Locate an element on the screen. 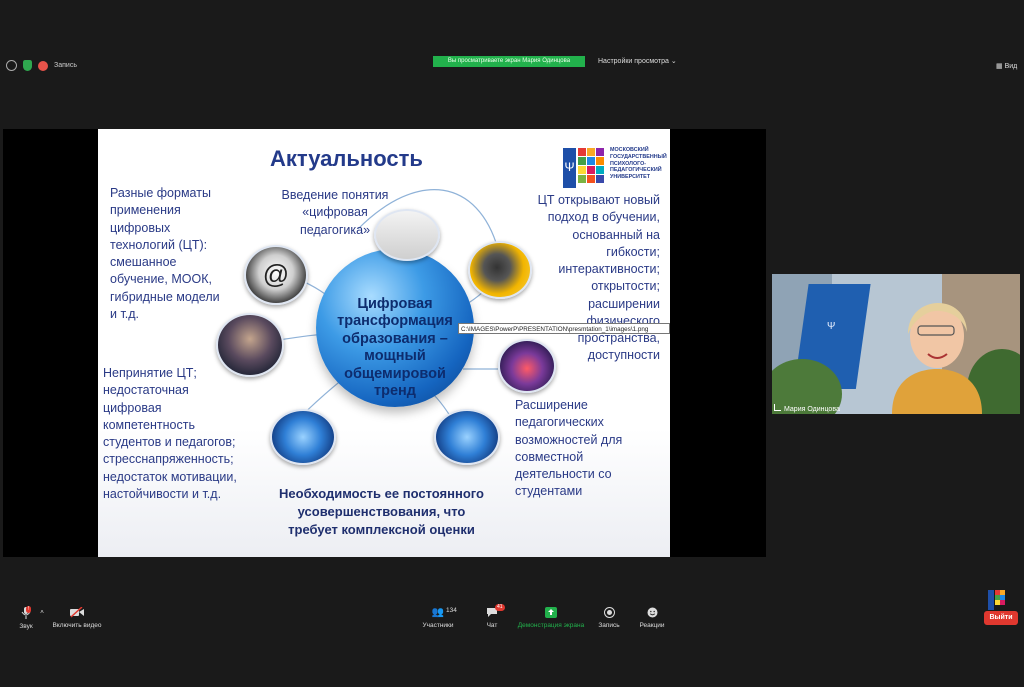 This screenshot has height=687, width=1024. participant-name-label: Мария Одинцова is located at coordinates (807, 408).